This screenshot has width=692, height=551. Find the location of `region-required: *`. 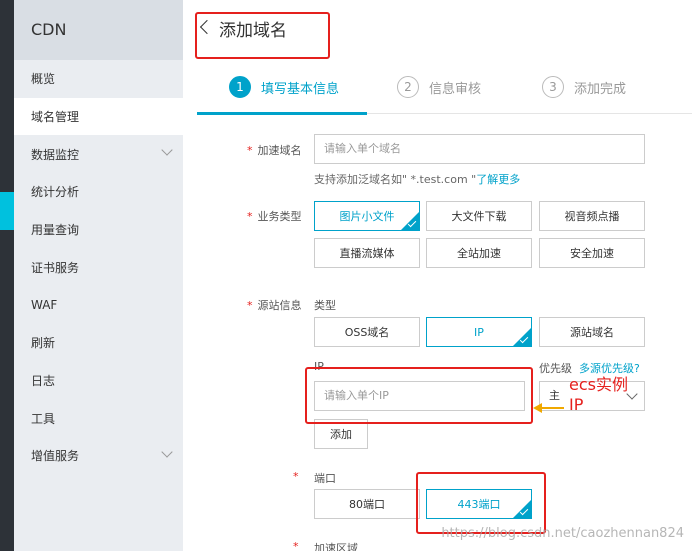

region-required: * is located at coordinates (298, 545).